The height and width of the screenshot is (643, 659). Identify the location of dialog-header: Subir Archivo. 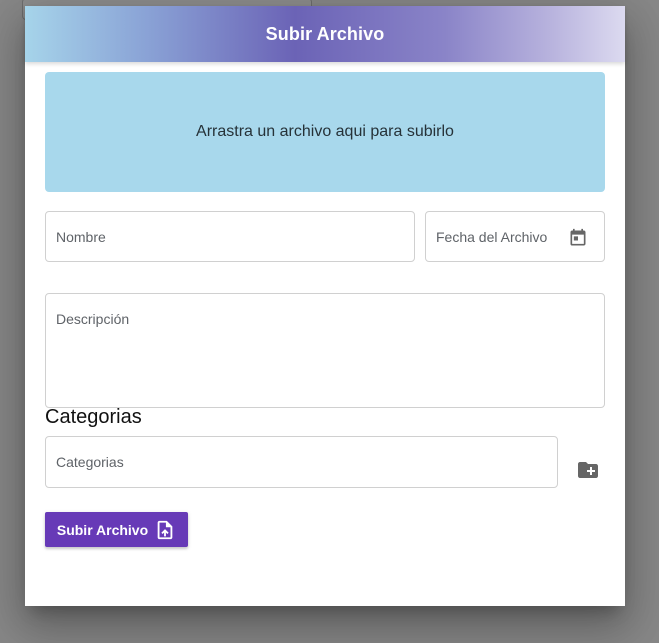
(325, 34).